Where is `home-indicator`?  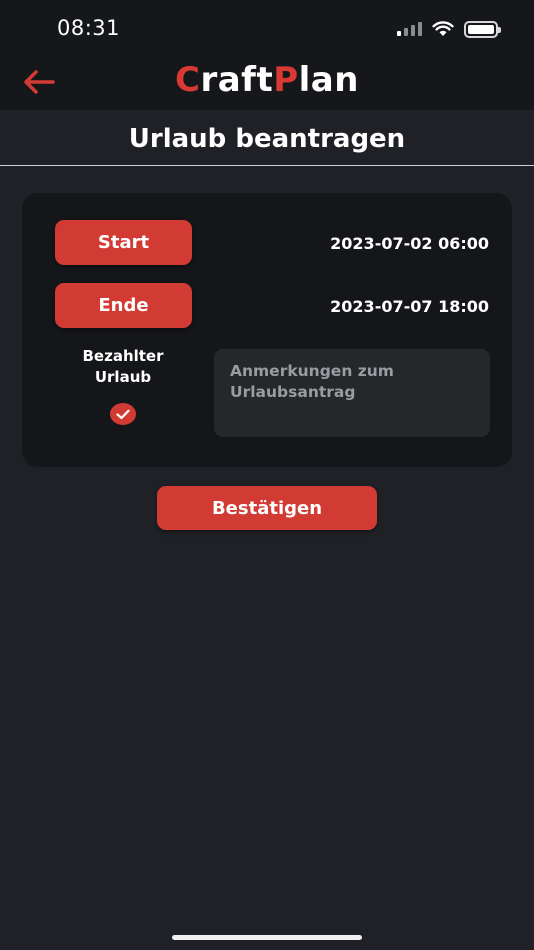 home-indicator is located at coordinates (267, 937).